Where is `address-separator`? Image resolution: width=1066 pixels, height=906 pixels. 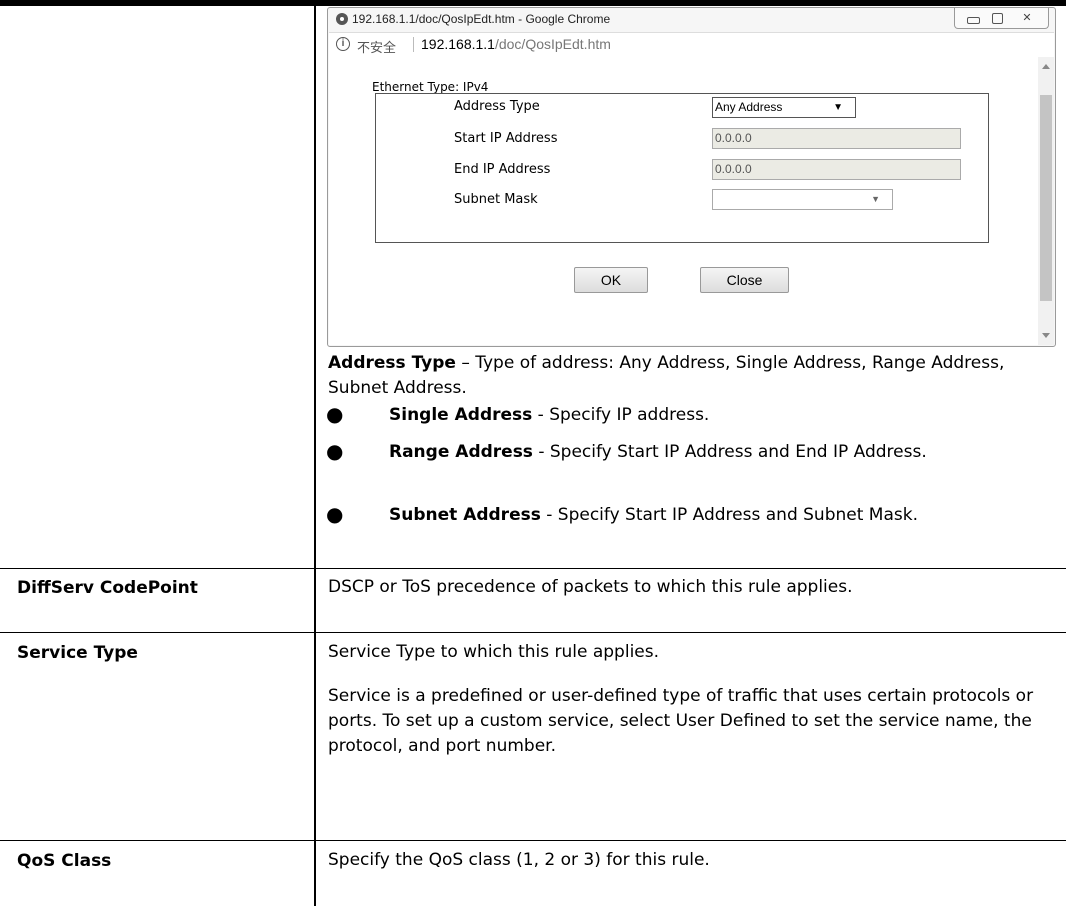
address-separator is located at coordinates (413, 44).